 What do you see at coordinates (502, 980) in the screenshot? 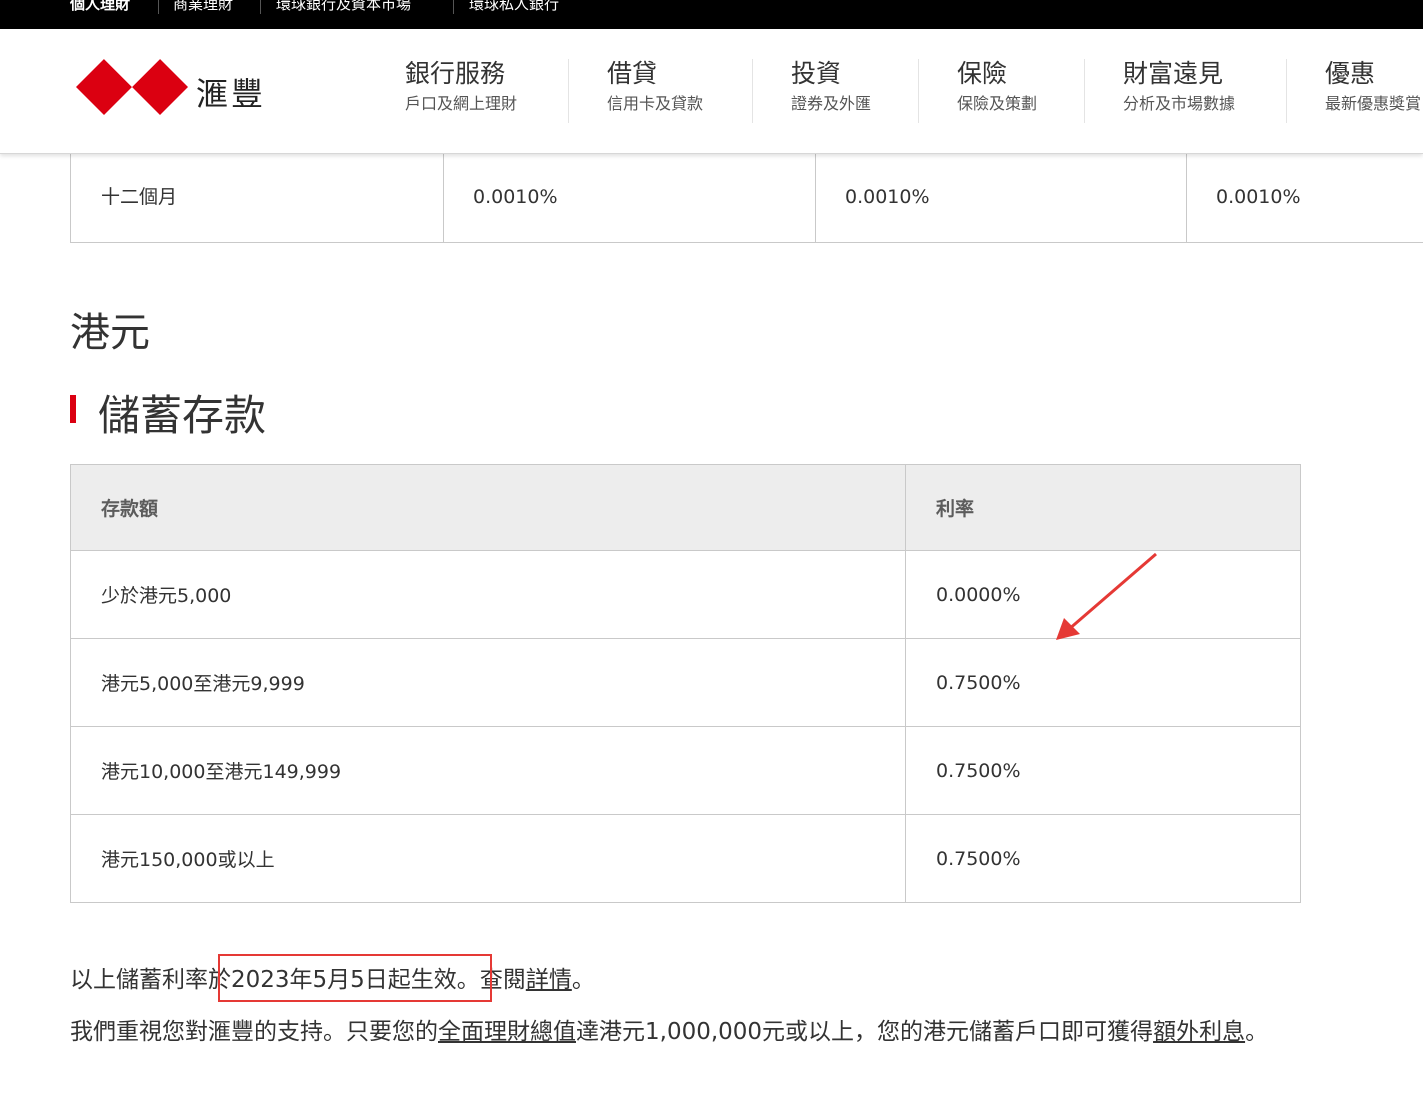
I see `note-text: 查閱` at bounding box center [502, 980].